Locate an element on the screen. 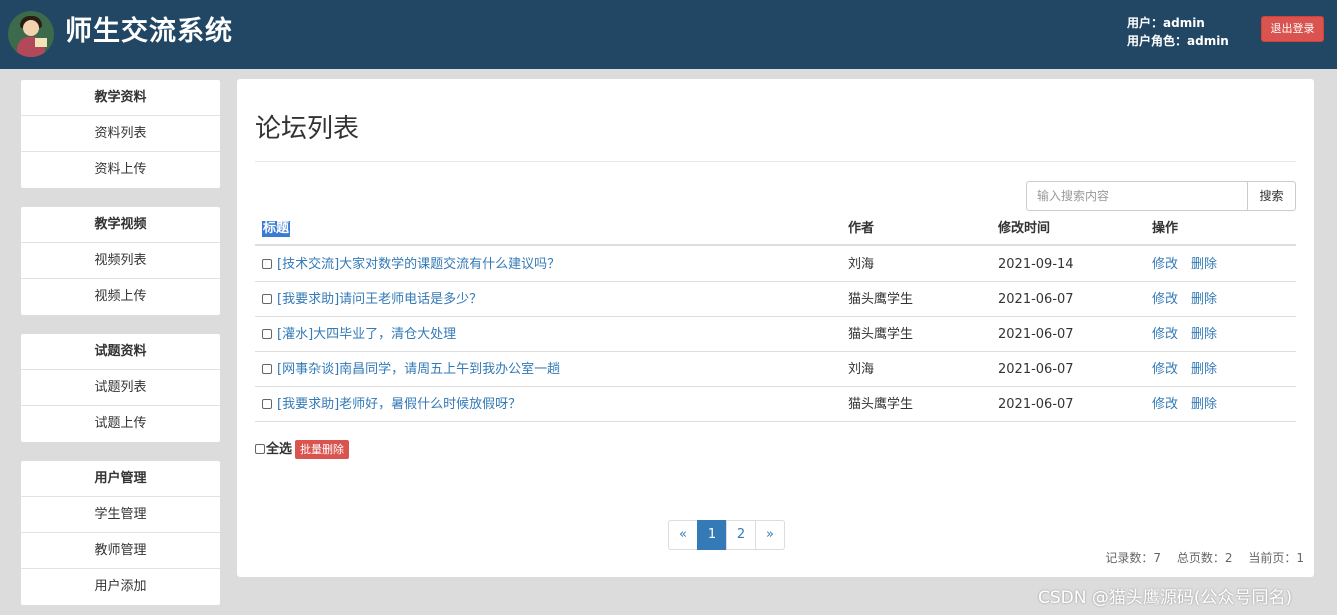 The width and height of the screenshot is (1337, 615). pagination-page-2: 2 is located at coordinates (741, 535).